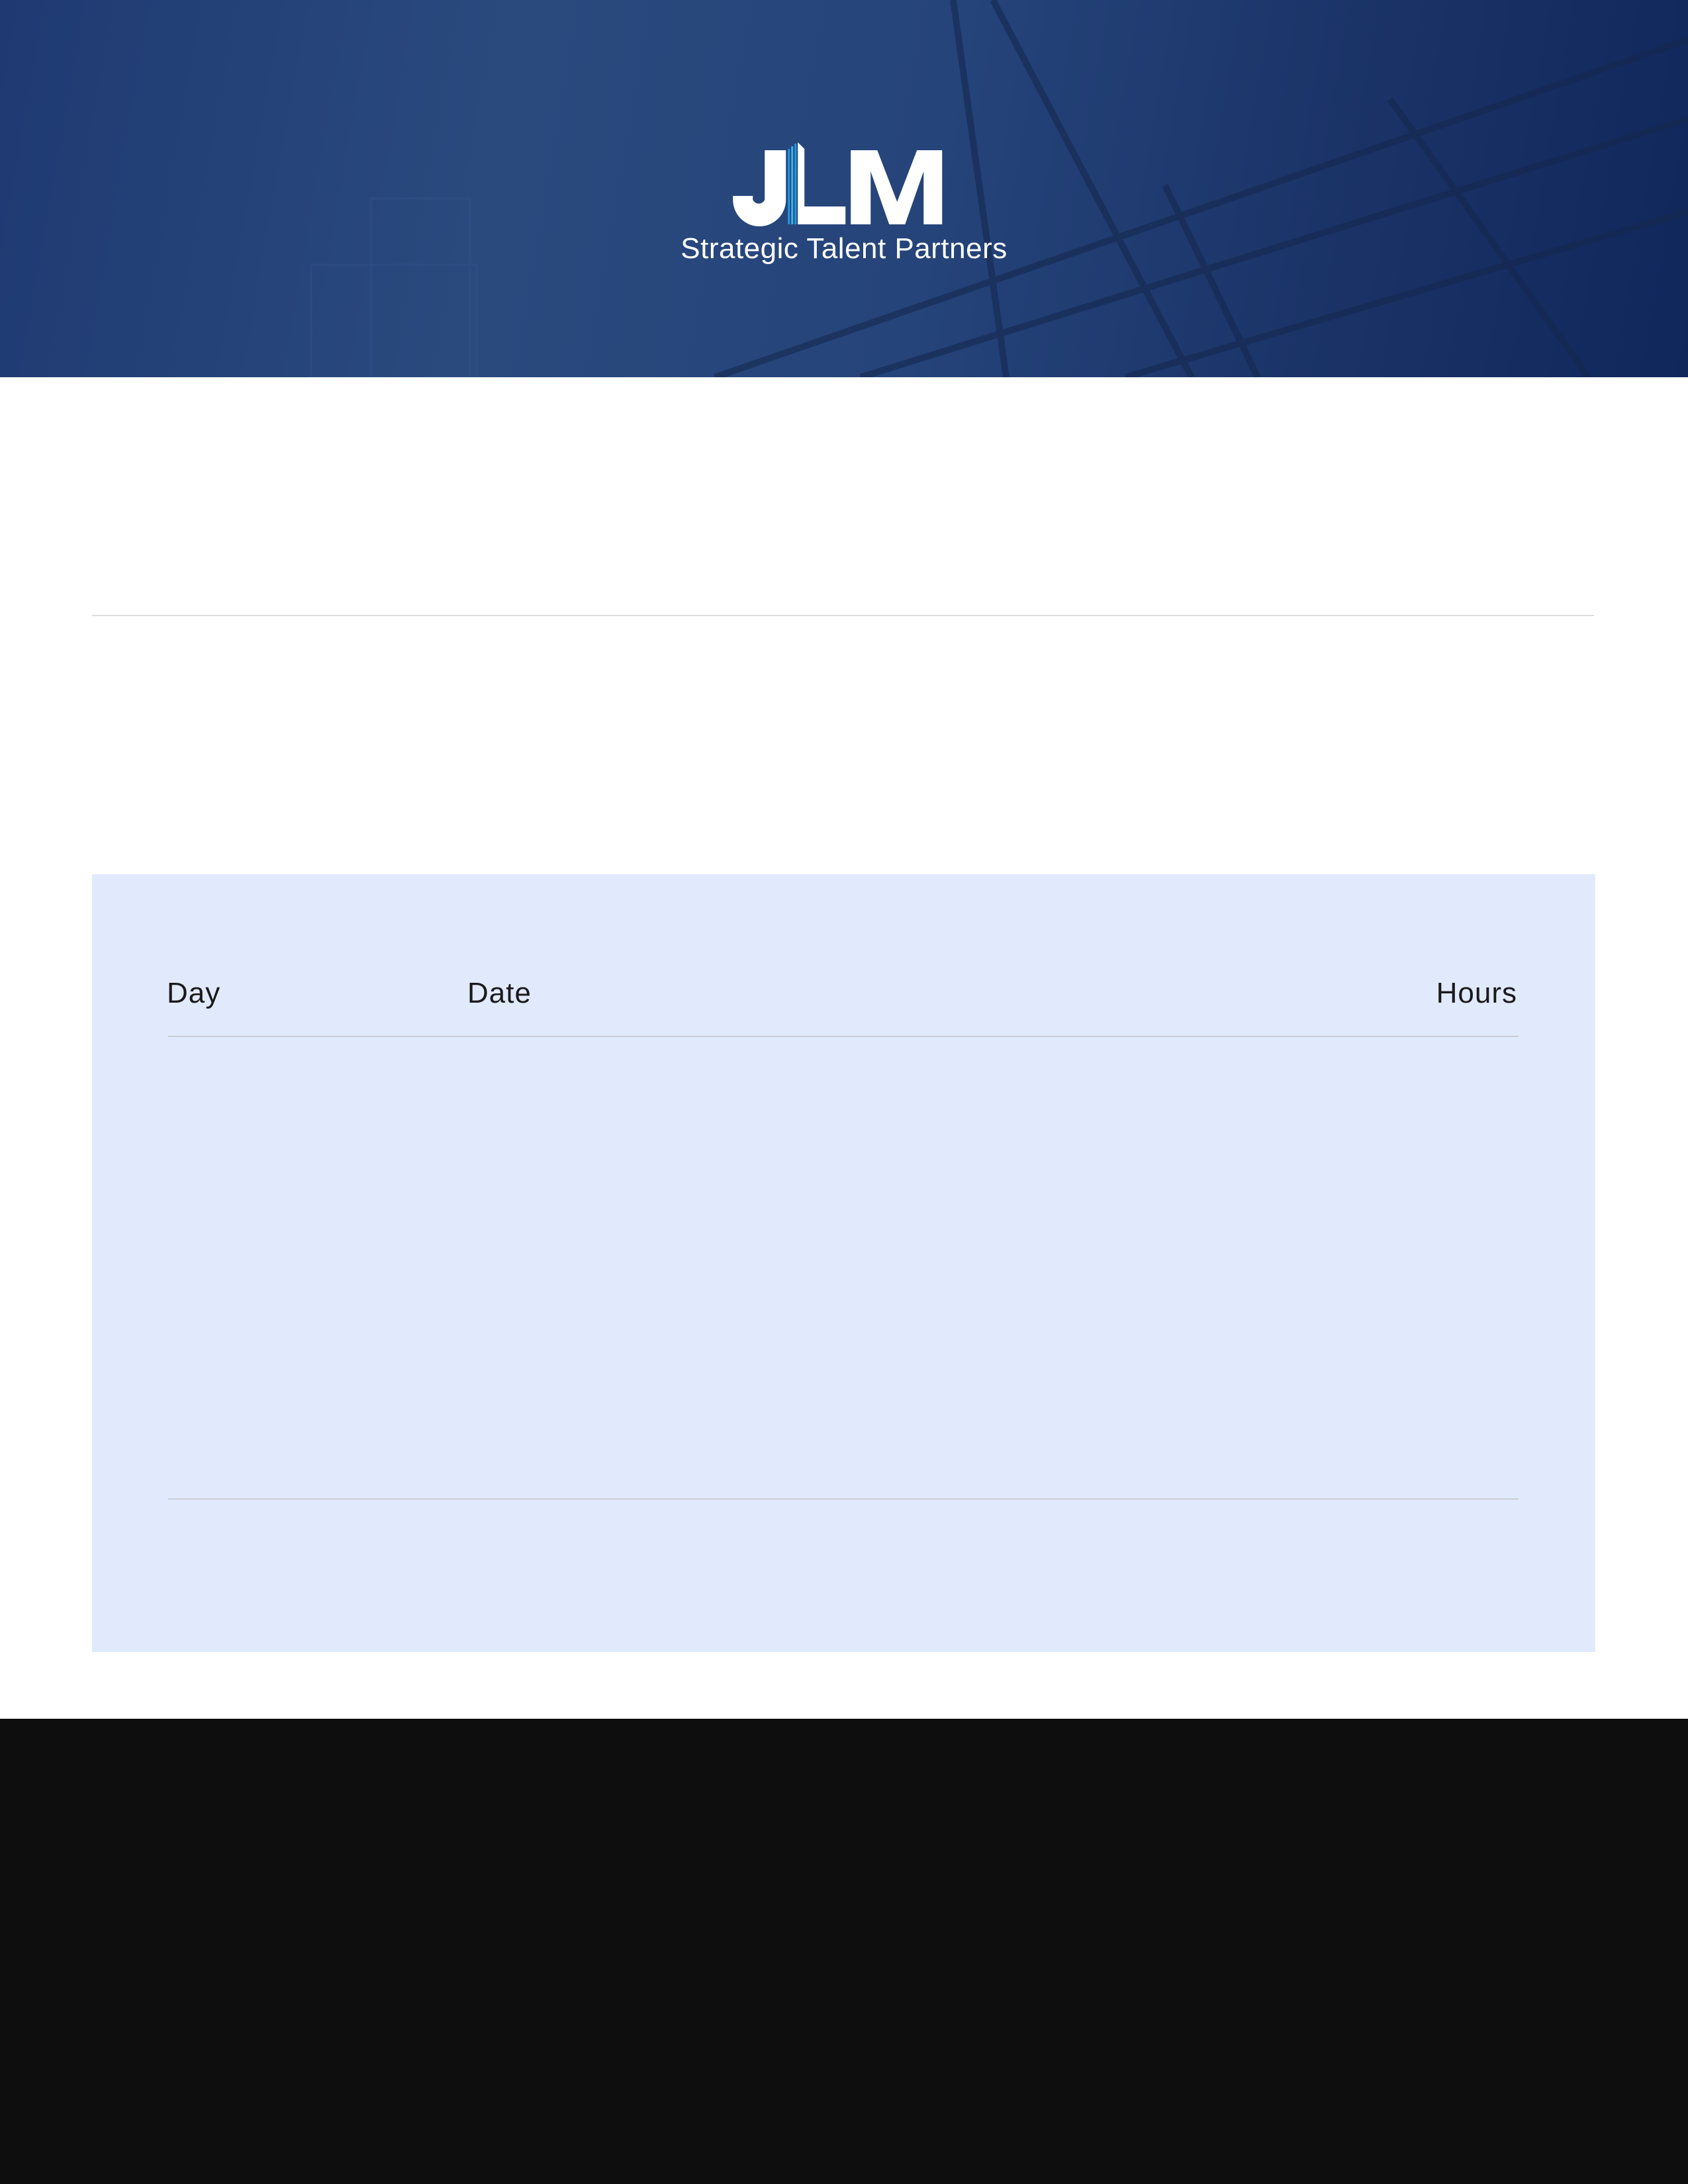 The image size is (1688, 2184). What do you see at coordinates (1477, 993) in the screenshot?
I see `column-header-hours: Hours` at bounding box center [1477, 993].